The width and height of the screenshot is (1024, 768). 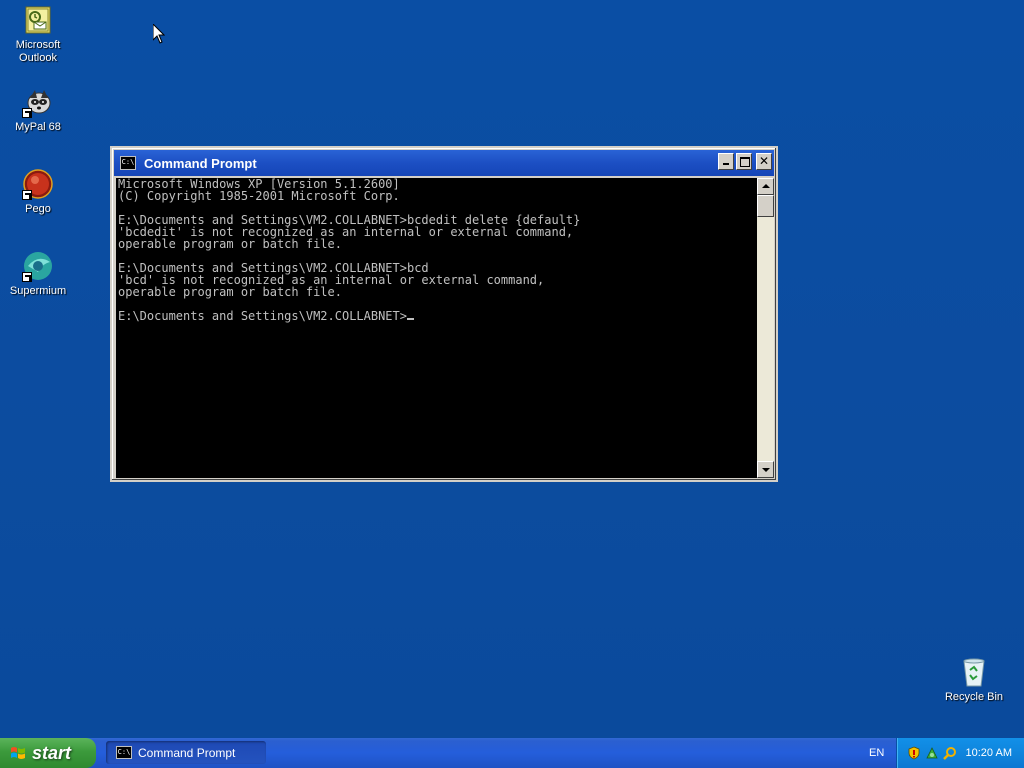 I want to click on window-title: Command Prompt, so click(x=200, y=163).